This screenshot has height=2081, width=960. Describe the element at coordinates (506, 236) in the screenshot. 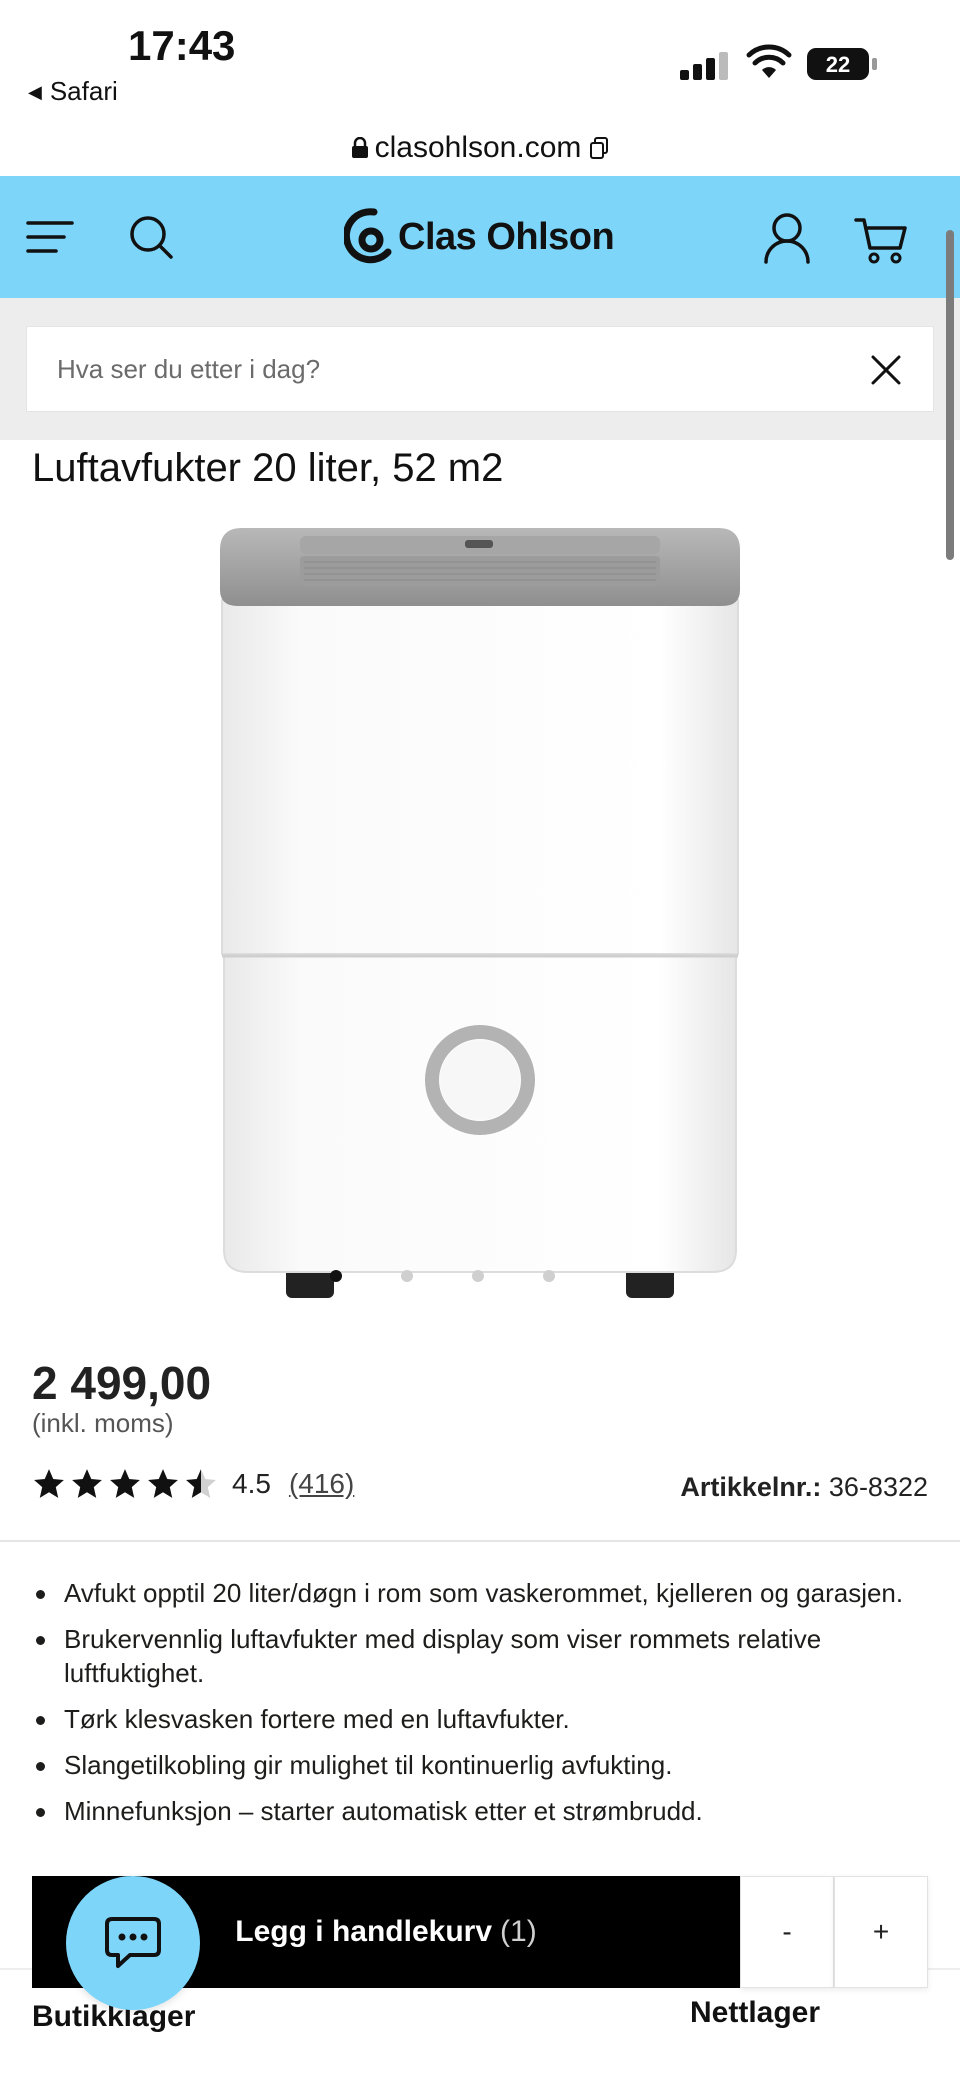

I see `brand-name: Clas Ohlson` at that location.